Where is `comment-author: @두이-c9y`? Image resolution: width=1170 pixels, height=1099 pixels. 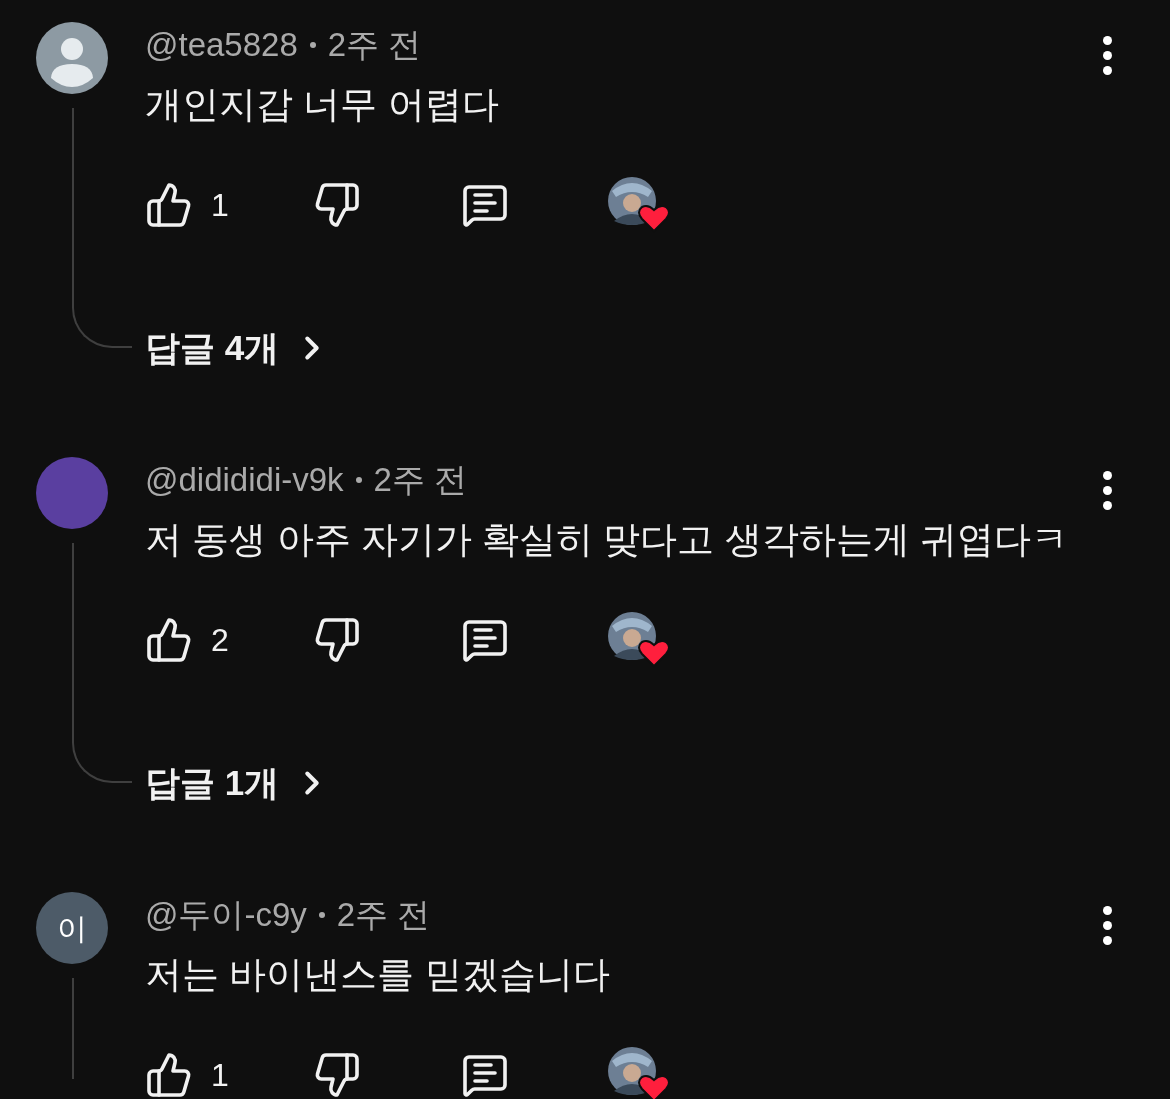
comment-author: @두이-c9y is located at coordinates (226, 915).